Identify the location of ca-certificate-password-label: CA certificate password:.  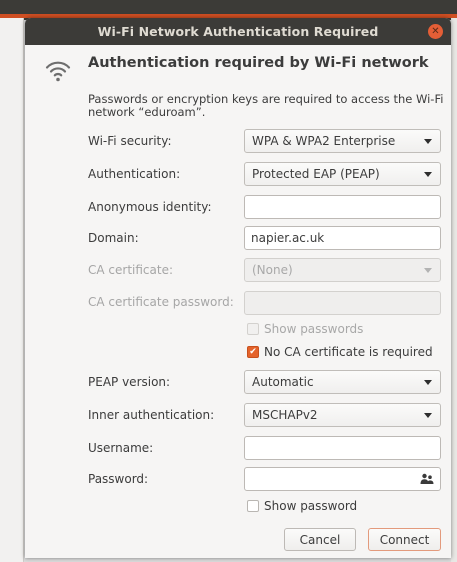
(161, 302).